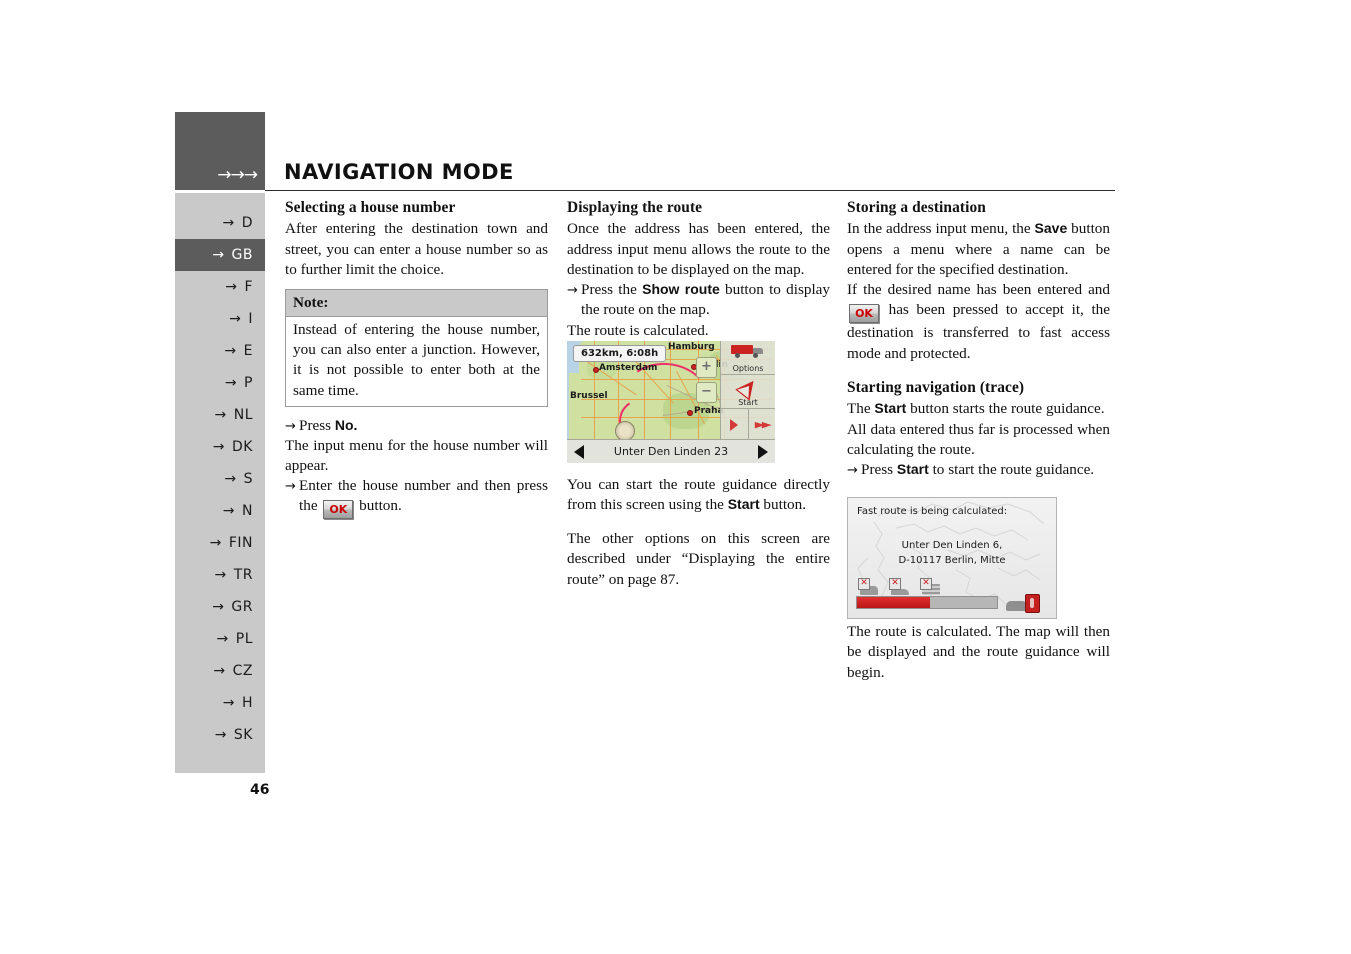 Image resolution: width=1351 pixels, height=954 pixels. Describe the element at coordinates (783, 505) in the screenshot. I see `text-tail: button.` at that location.